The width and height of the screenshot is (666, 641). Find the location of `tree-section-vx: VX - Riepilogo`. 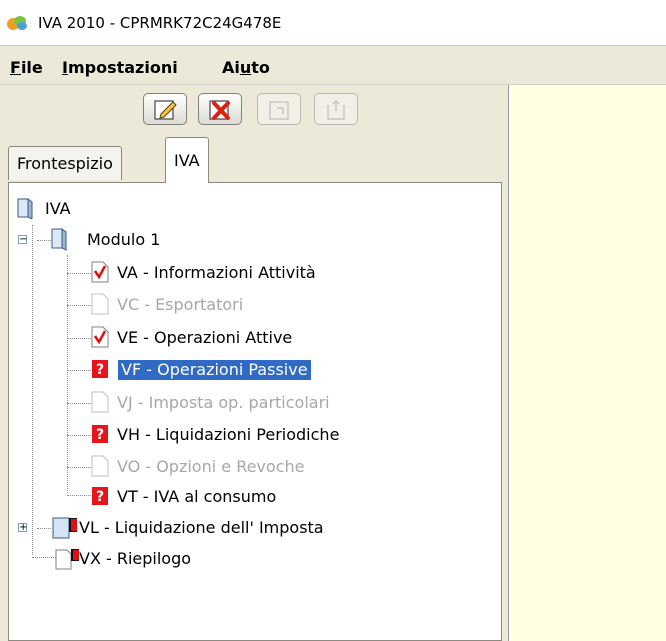

tree-section-vx: VX - Riepilogo is located at coordinates (280, 559).